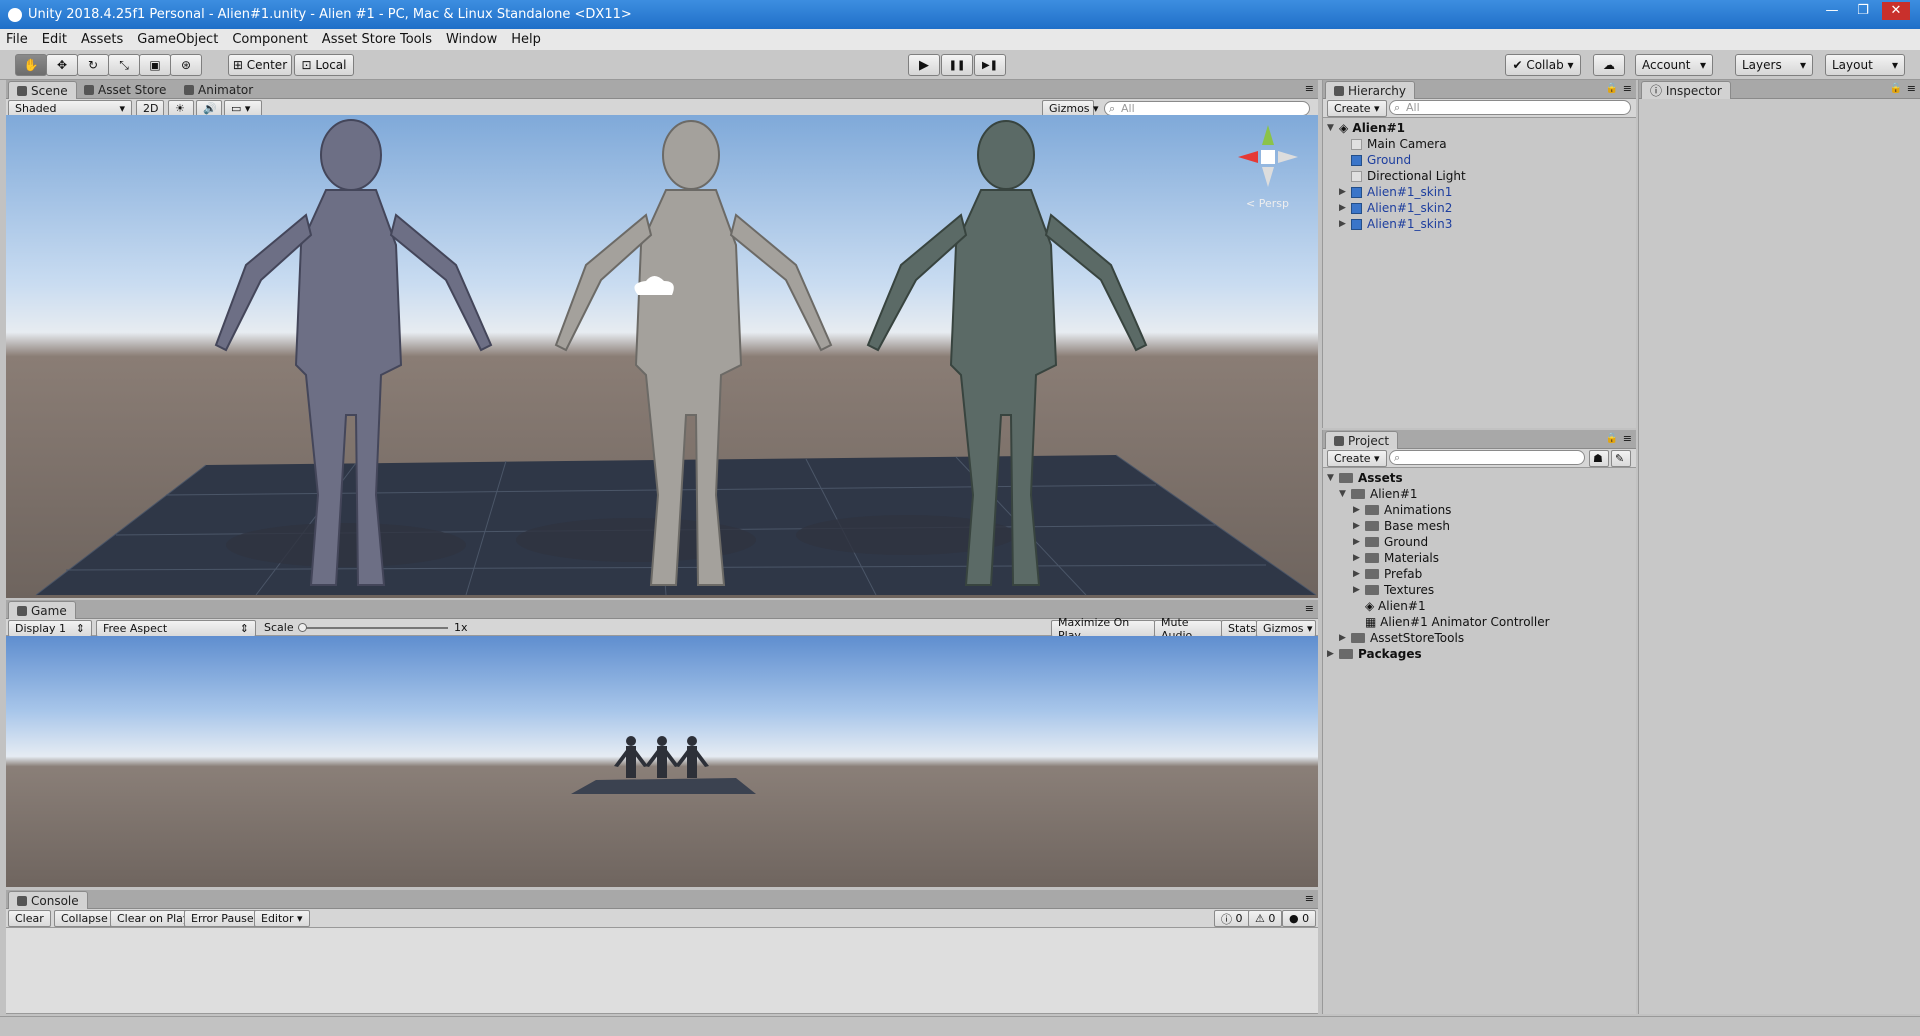 The width and height of the screenshot is (1920, 1036). What do you see at coordinates (1387, 574) in the screenshot?
I see `project-folder-prefab: ▶ Prefab` at bounding box center [1387, 574].